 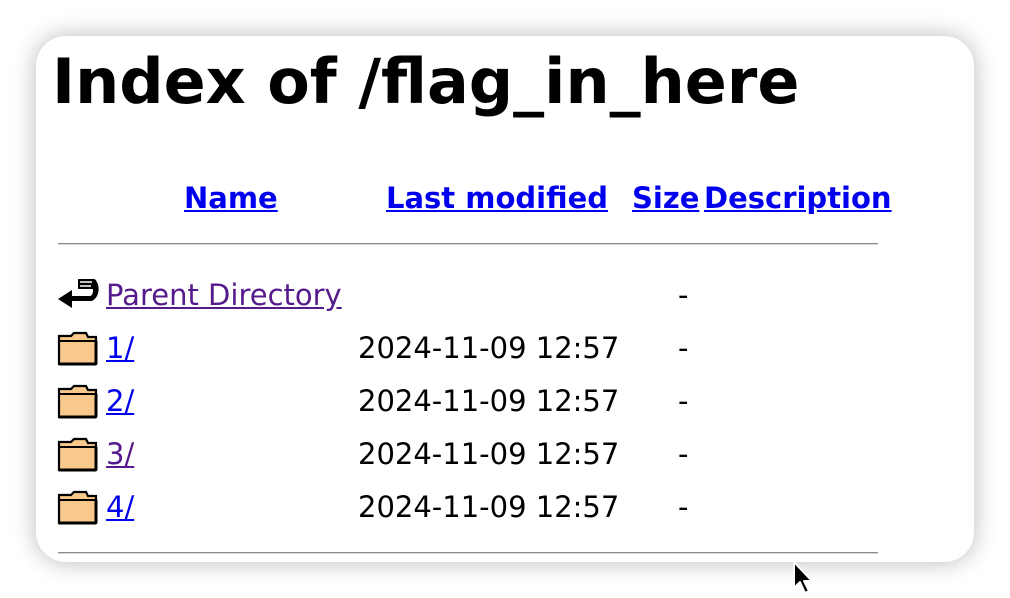 I want to click on table-row: 1/ 2024-11-09 12:57 -, so click(x=505, y=348).